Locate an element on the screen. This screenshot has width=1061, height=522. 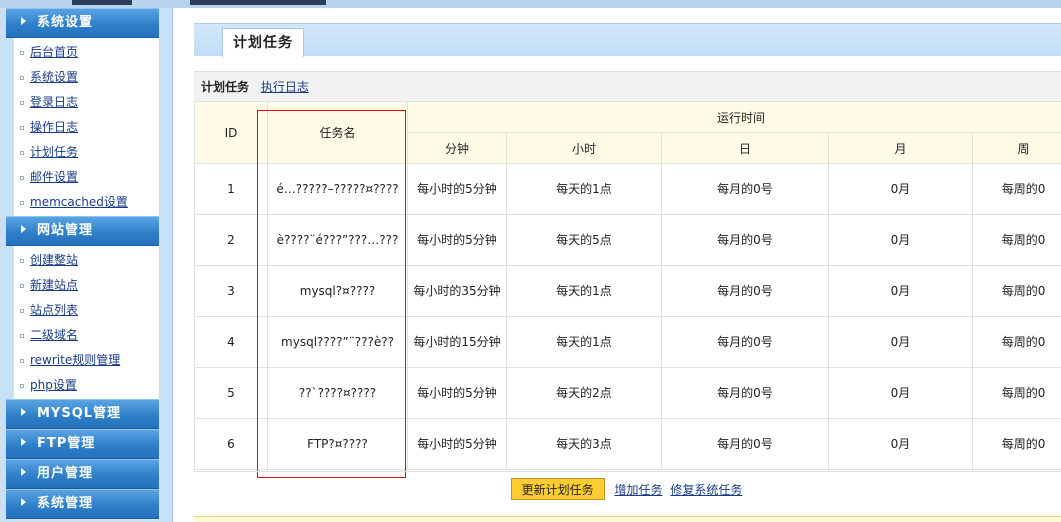
update-tasks-button: 更新计划任务 is located at coordinates (557, 489).